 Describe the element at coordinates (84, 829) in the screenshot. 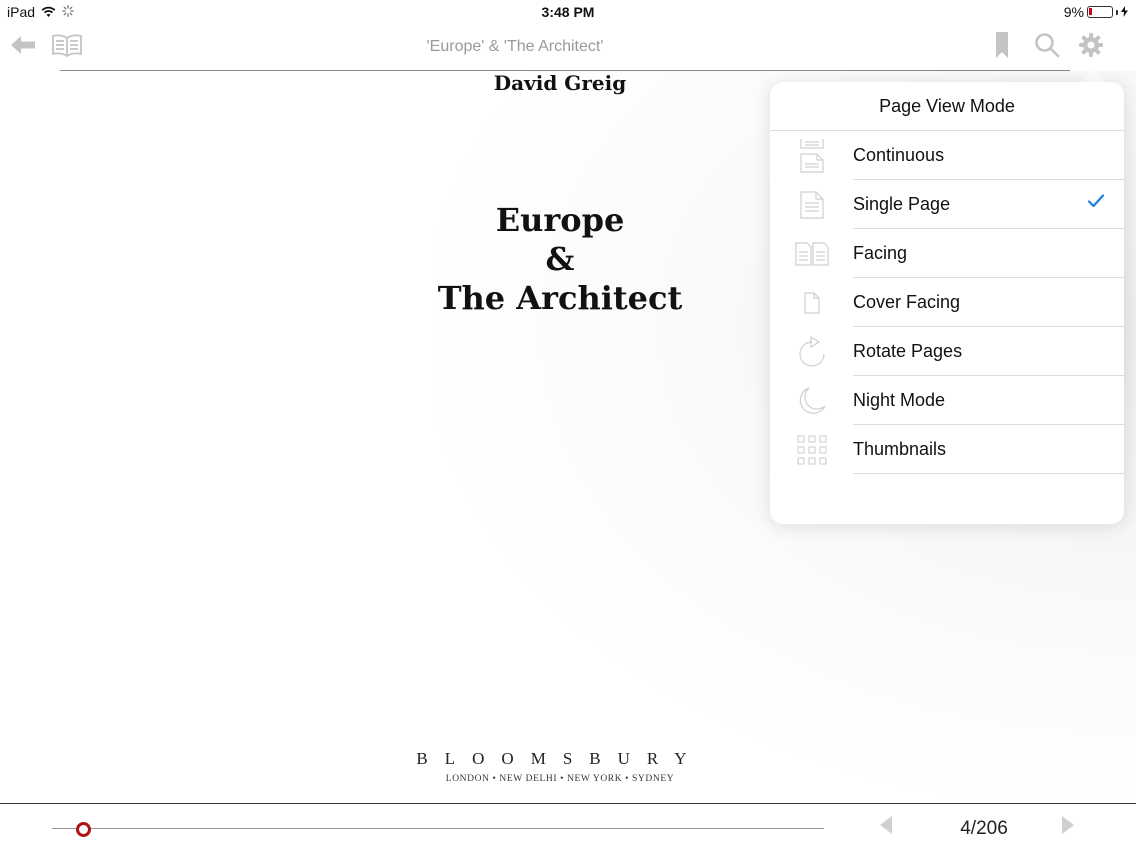

I see `page-slider-thumb` at that location.